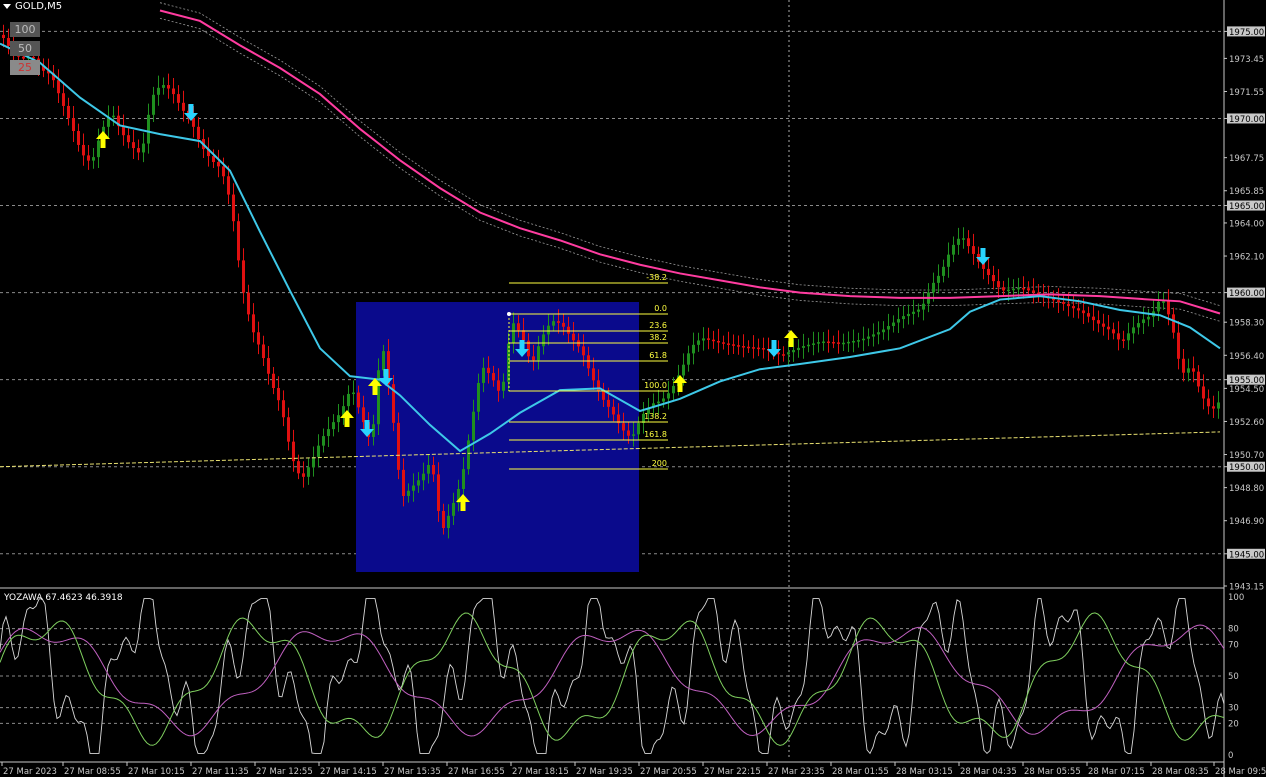 The height and width of the screenshot is (777, 1266). I want to click on price-tick-label: 1952.60, so click(1246, 423).